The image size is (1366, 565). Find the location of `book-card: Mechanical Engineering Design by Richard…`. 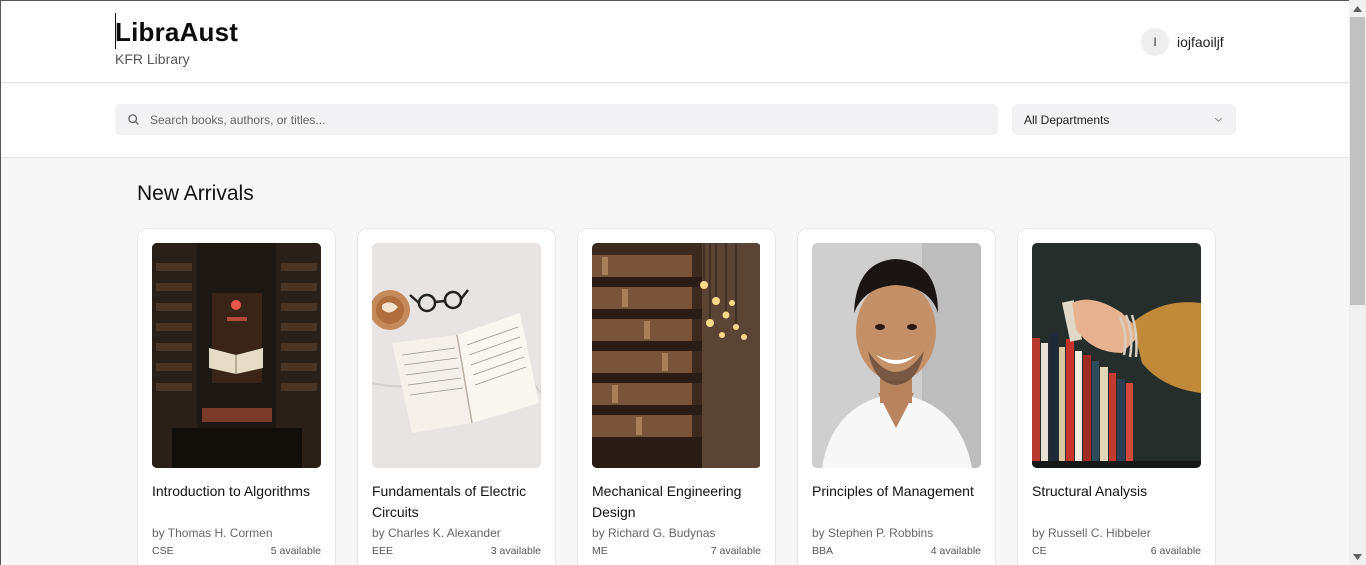

book-card: Mechanical Engineering Design by Richard… is located at coordinates (676, 396).